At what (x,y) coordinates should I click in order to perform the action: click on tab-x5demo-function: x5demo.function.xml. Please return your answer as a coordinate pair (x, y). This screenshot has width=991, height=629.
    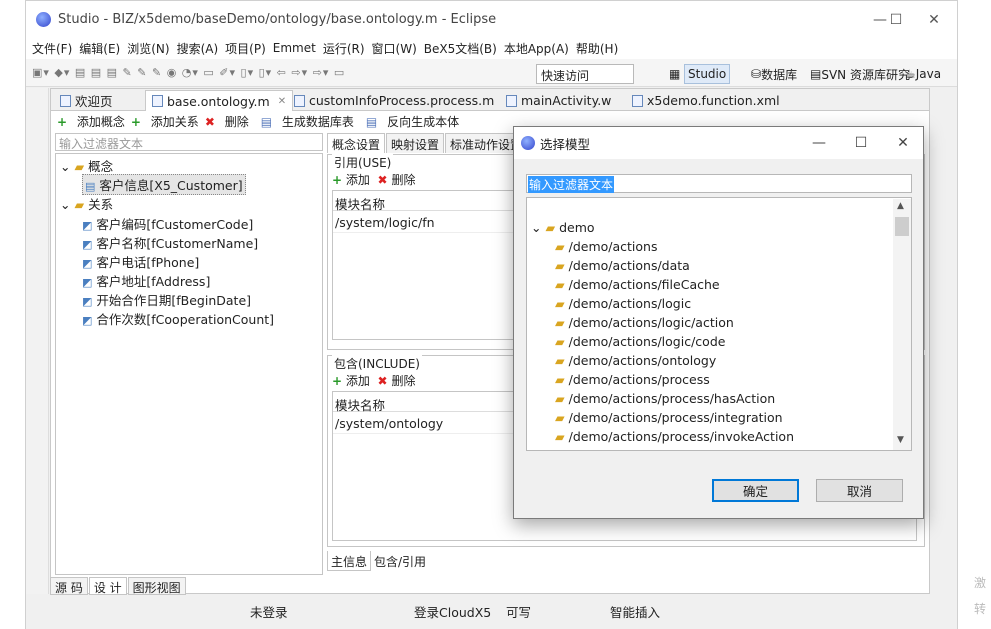
    Looking at the image, I should click on (706, 100).